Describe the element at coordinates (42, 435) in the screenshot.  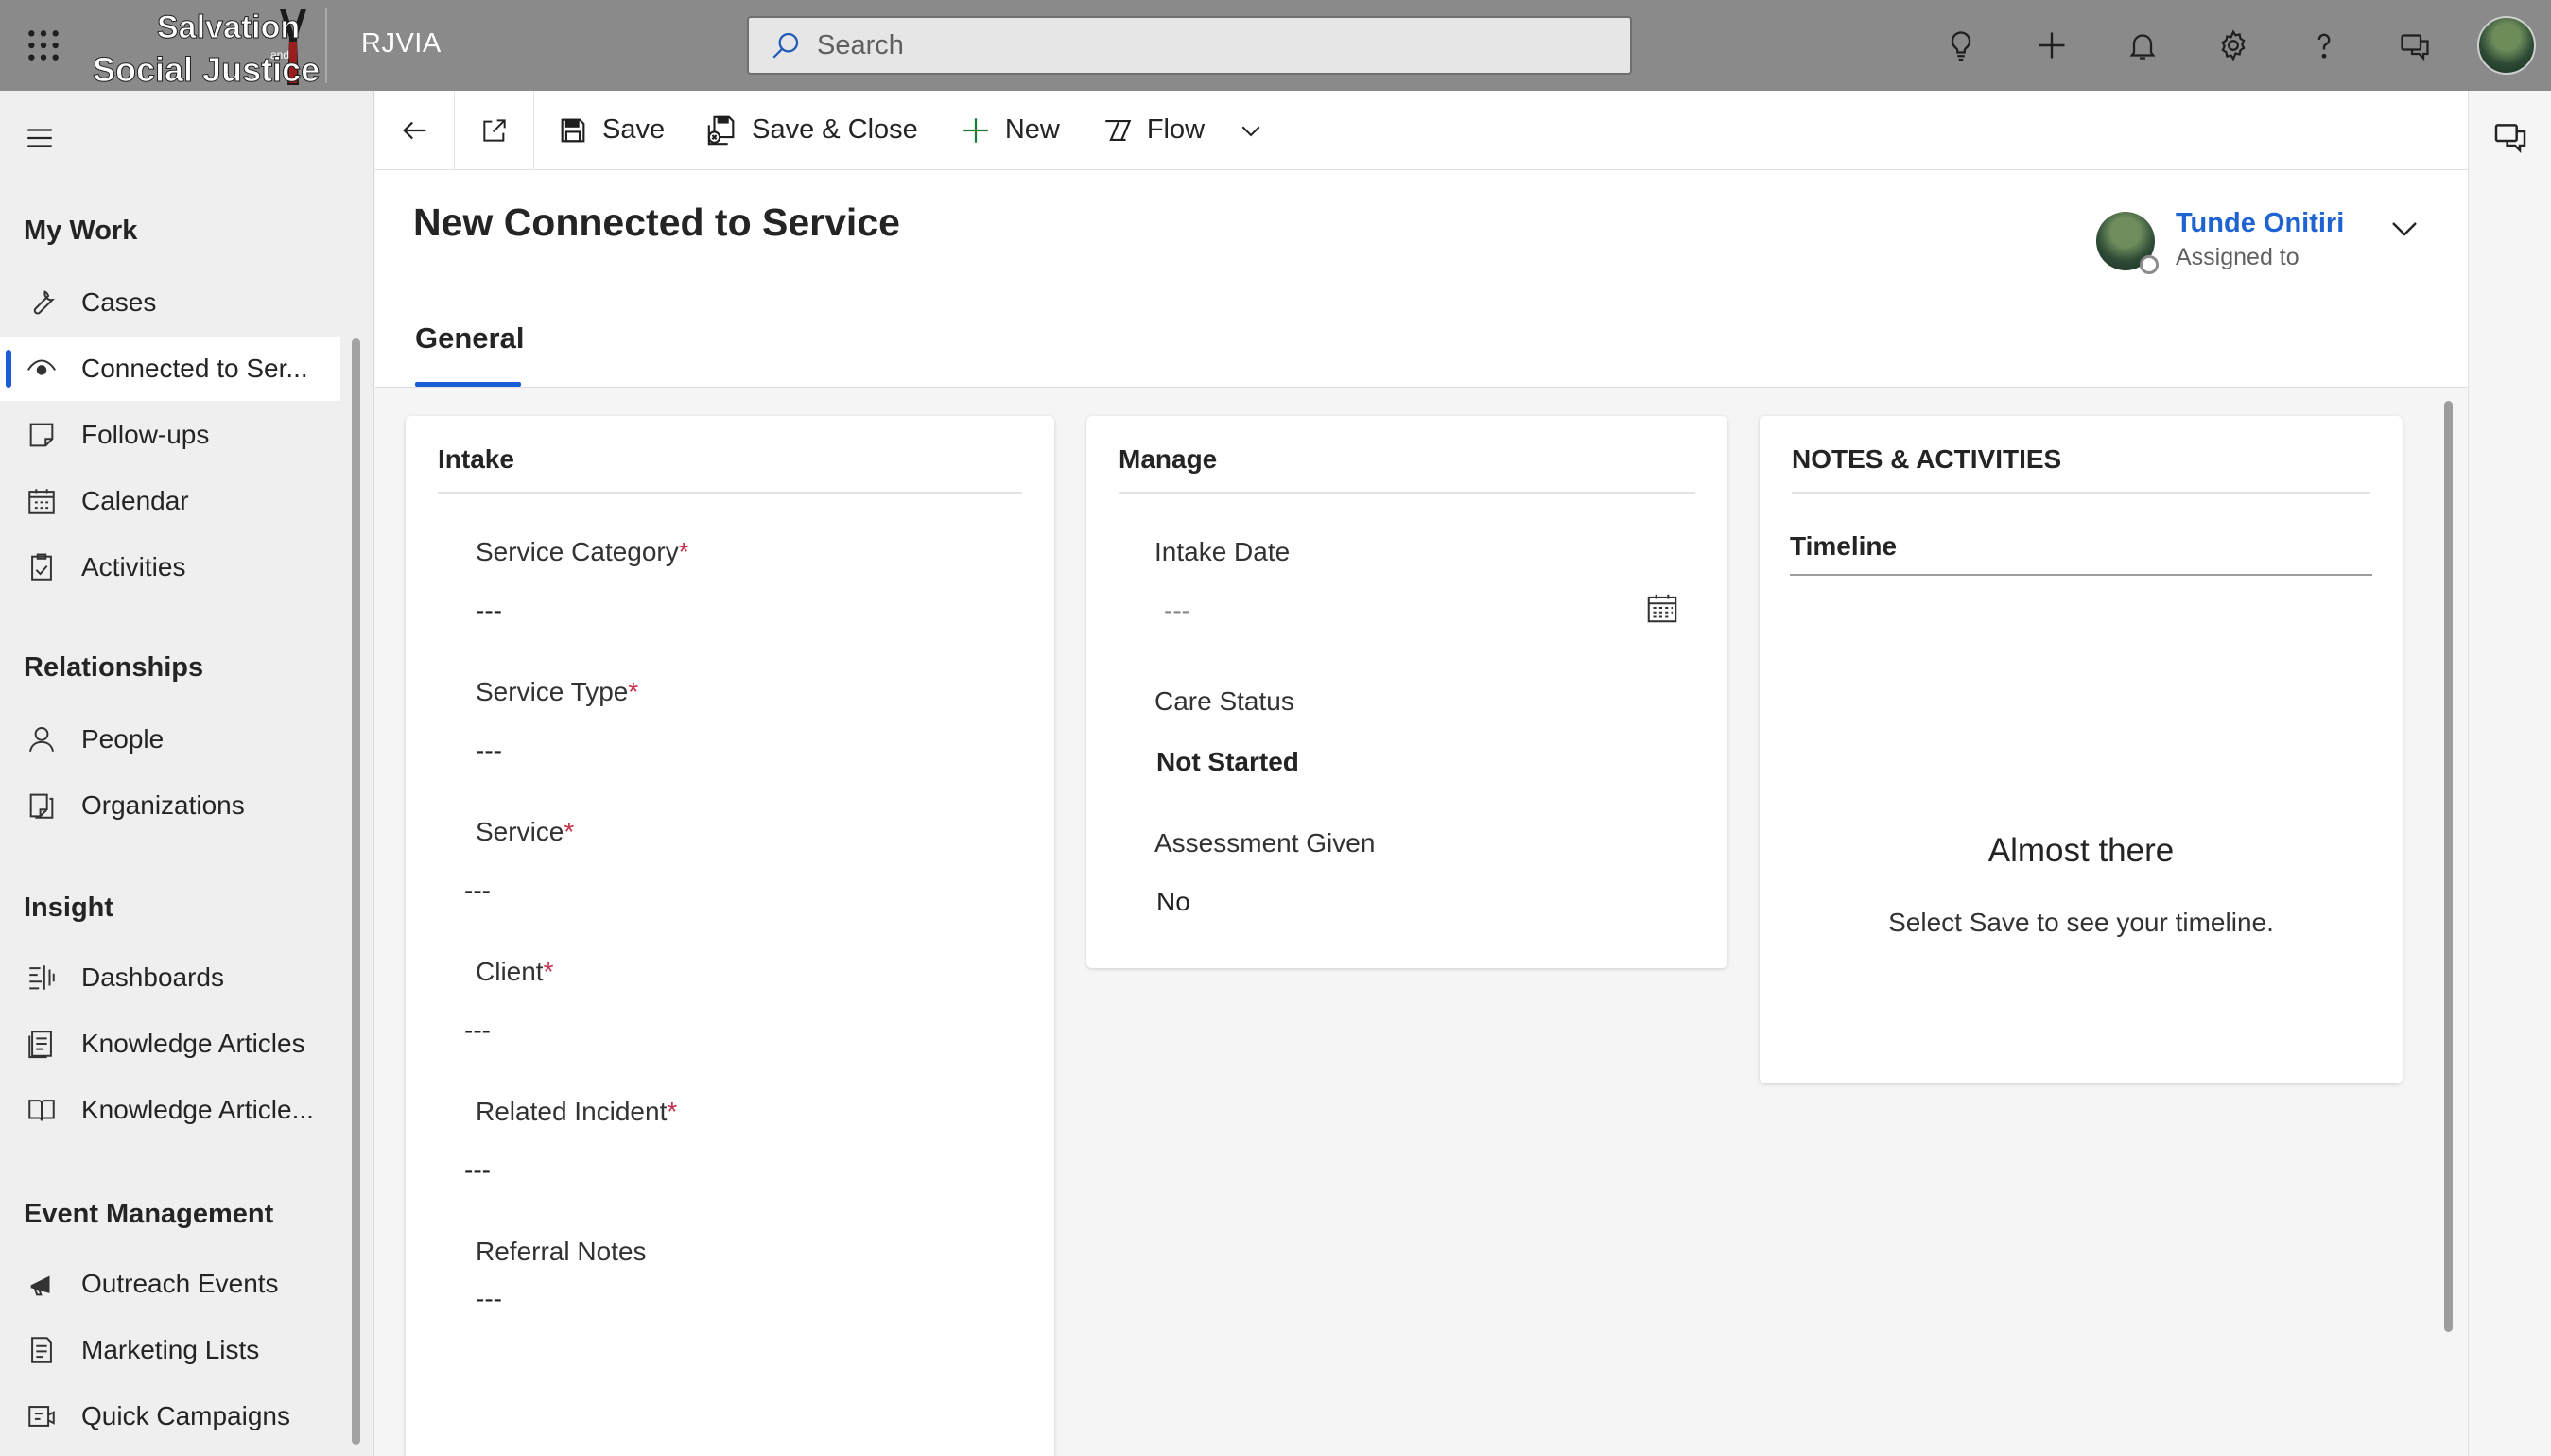
I see `note-icon` at that location.